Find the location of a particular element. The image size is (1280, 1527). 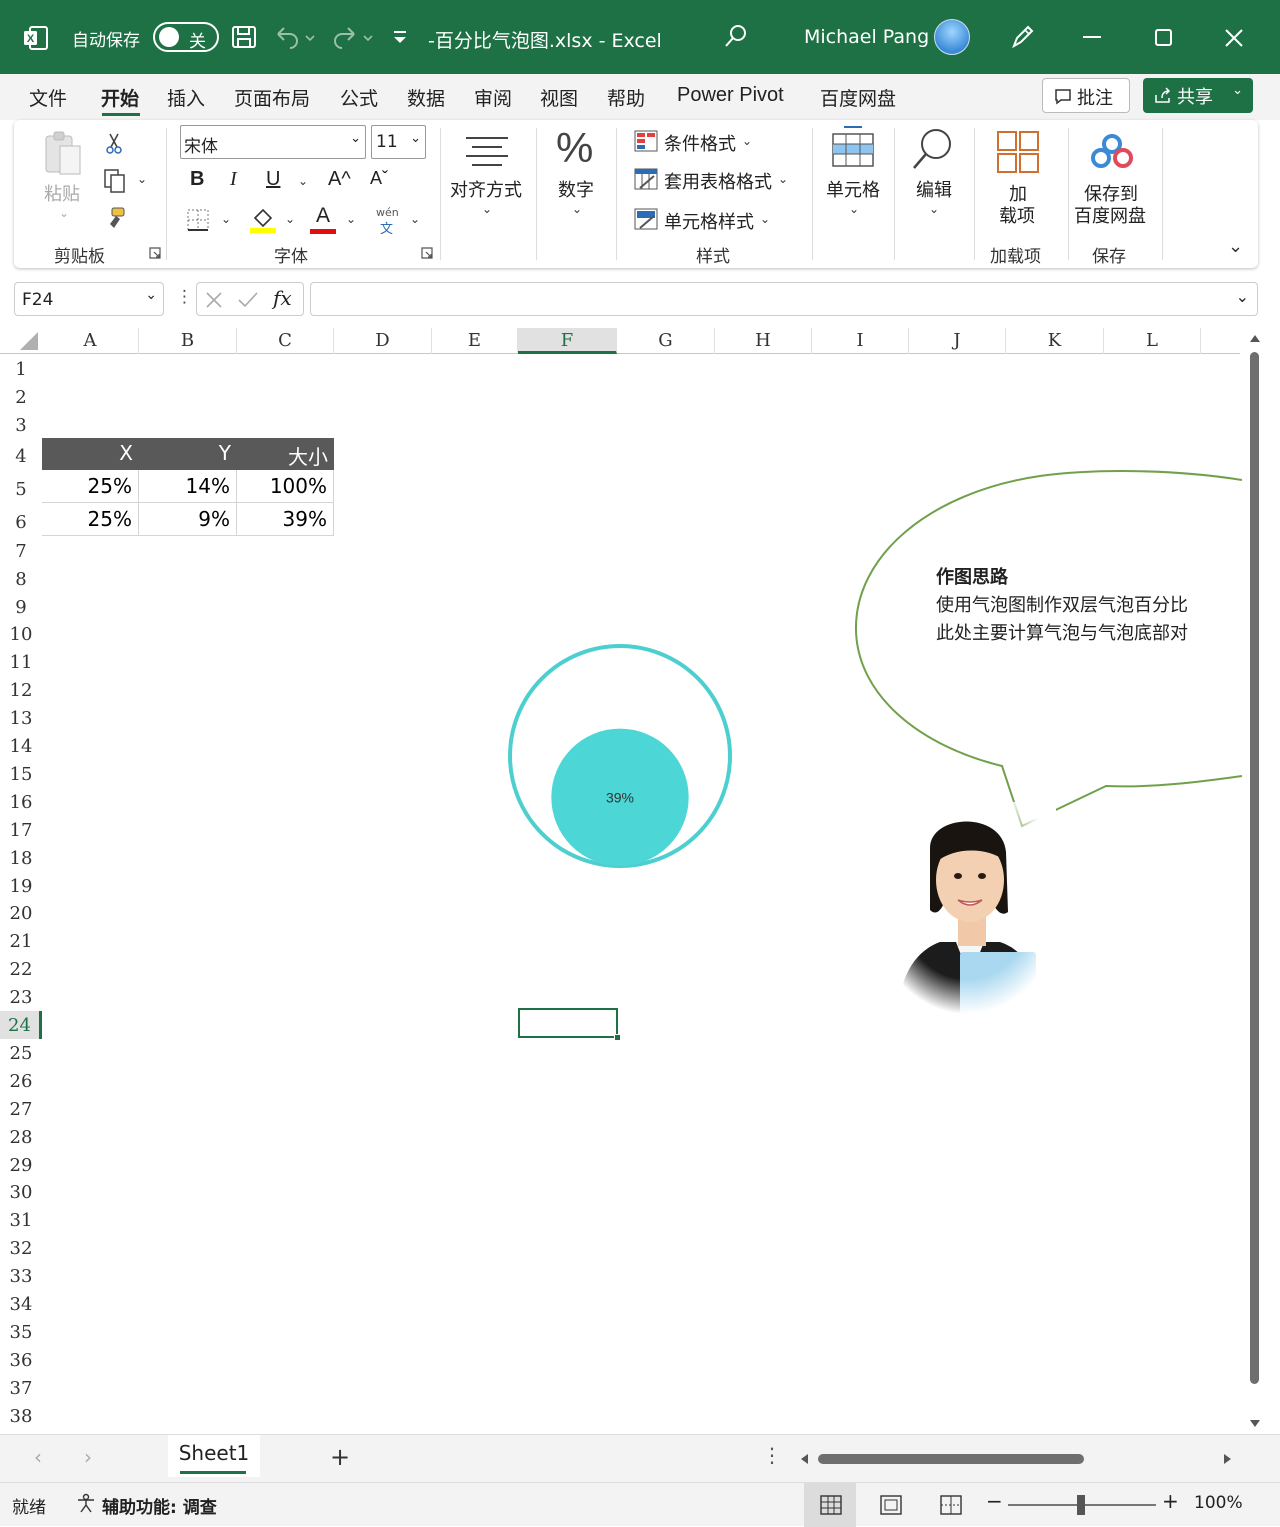

paste-label: 粘贴 is located at coordinates (62, 193).